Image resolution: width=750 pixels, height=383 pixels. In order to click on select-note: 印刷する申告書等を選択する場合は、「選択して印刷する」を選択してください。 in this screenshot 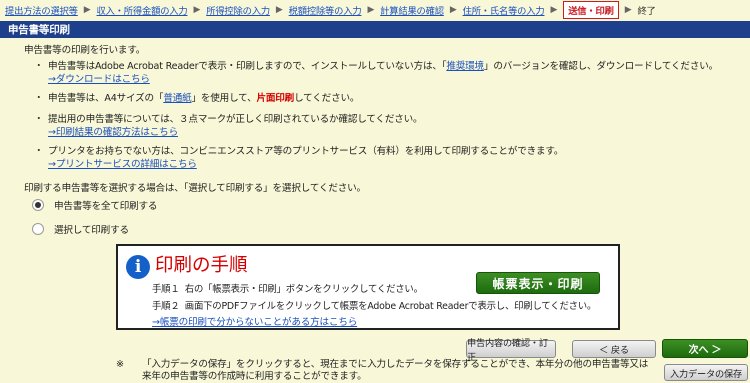, I will do `click(195, 188)`.